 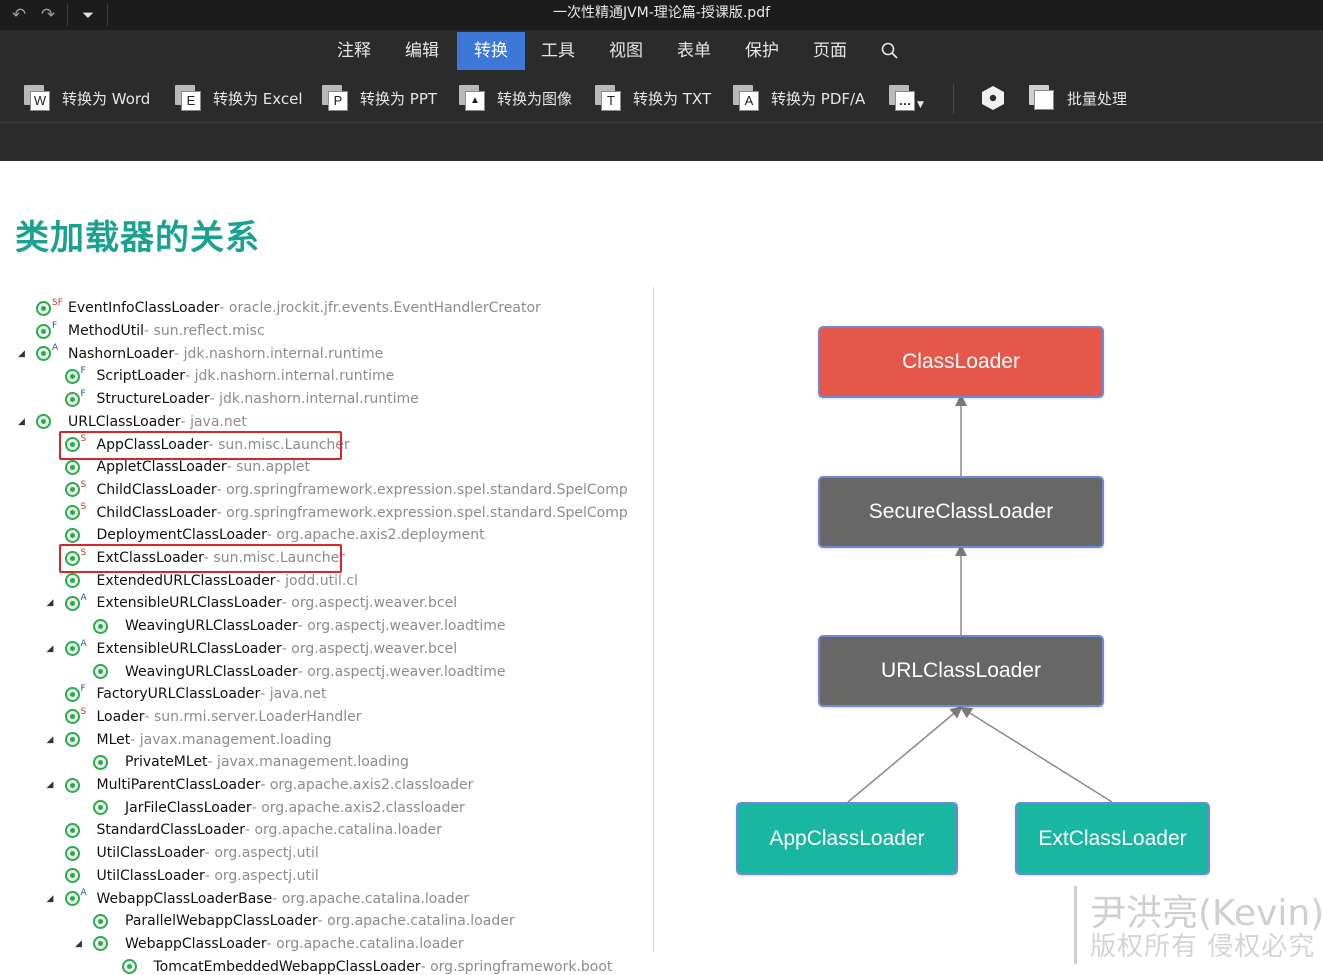 I want to click on pdfa-file-icon: A, so click(x=746, y=98).